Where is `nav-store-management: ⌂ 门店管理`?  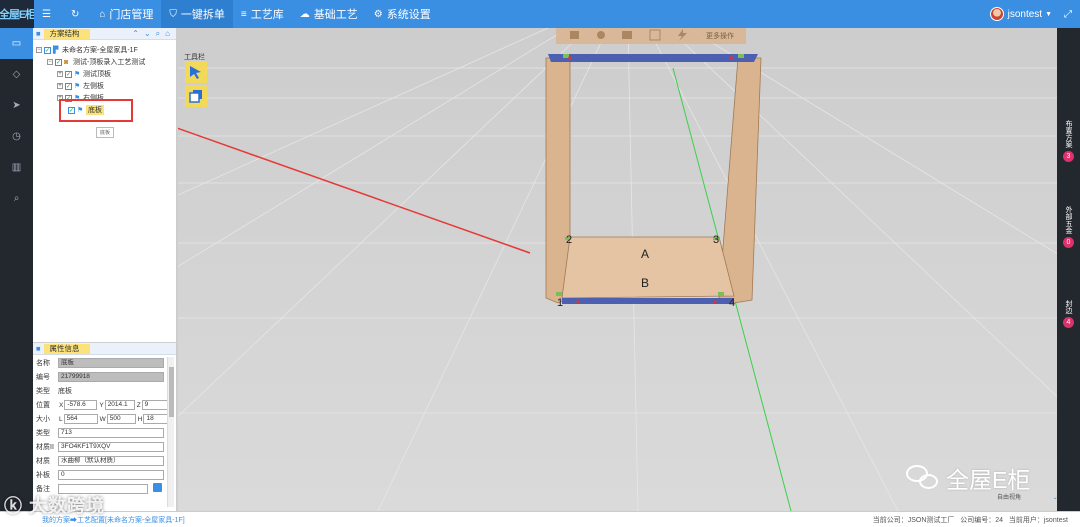
nav-store-management: ⌂ 门店管理 is located at coordinates (126, 14).